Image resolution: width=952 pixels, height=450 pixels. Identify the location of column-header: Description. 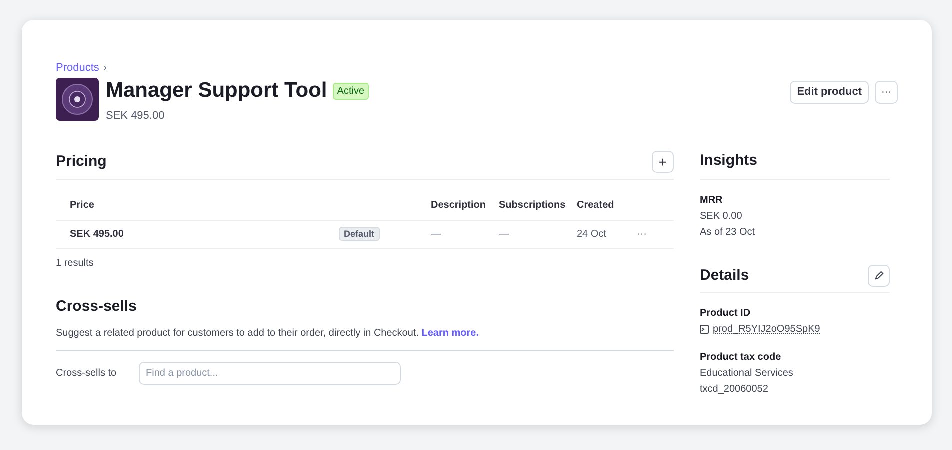
(458, 206).